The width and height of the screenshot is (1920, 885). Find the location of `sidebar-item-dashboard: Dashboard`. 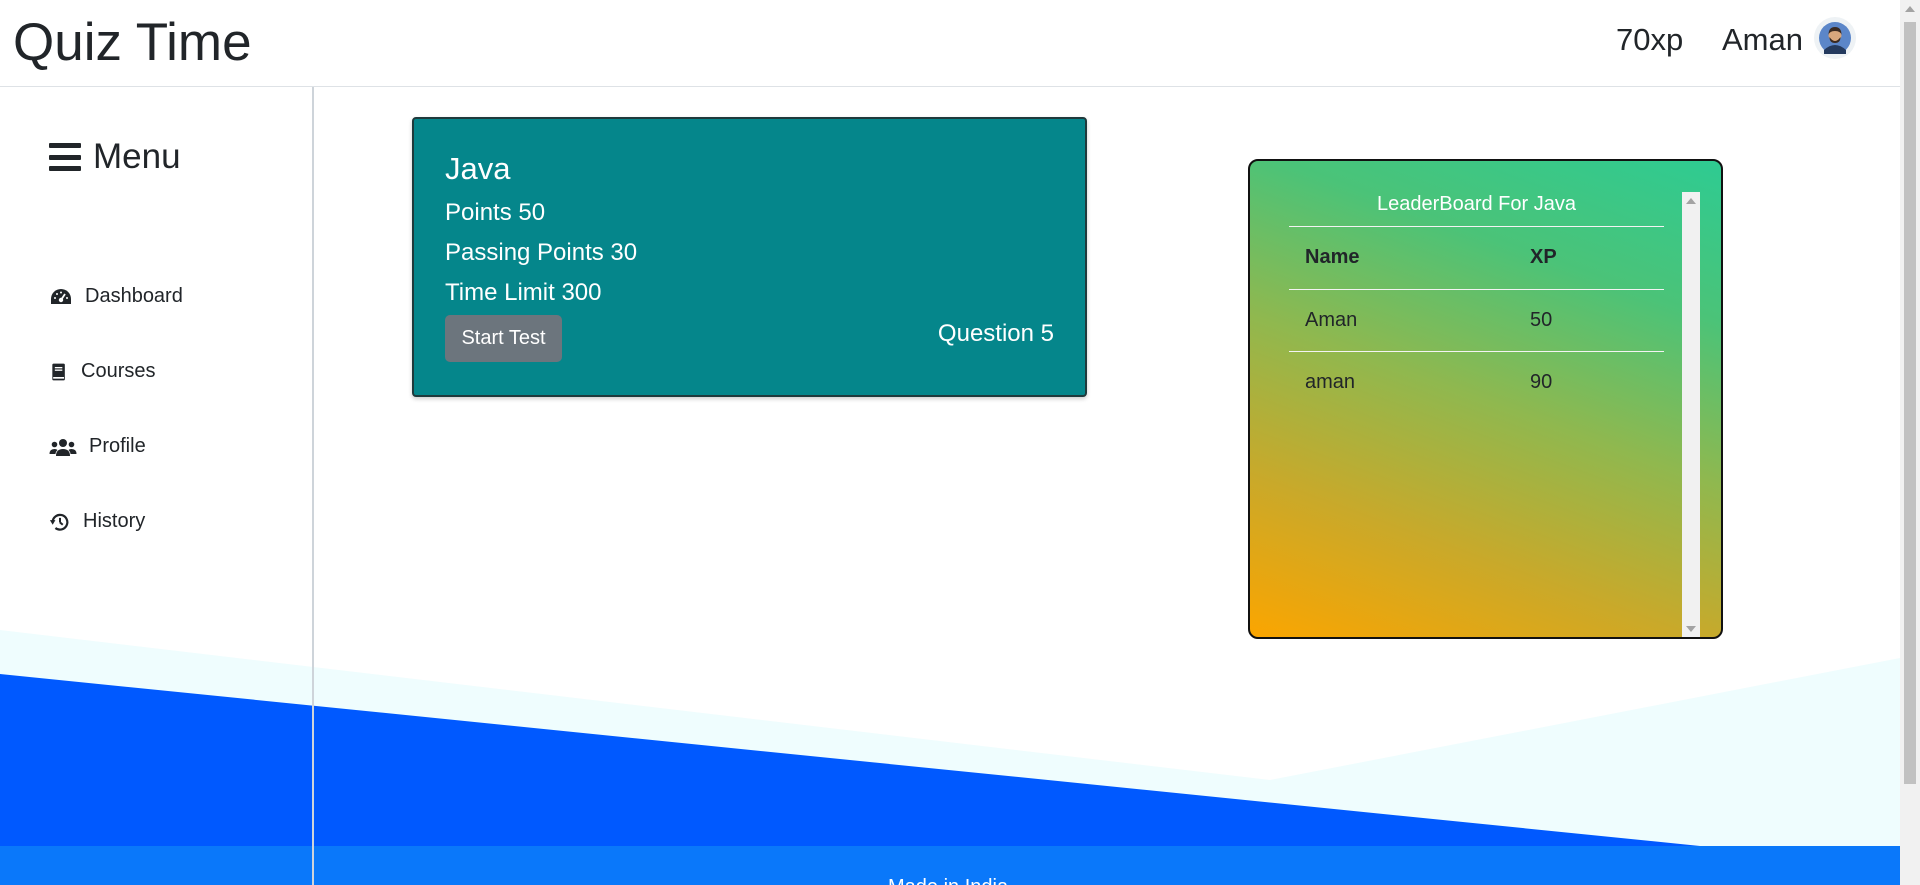

sidebar-item-dashboard: Dashboard is located at coordinates (116, 296).